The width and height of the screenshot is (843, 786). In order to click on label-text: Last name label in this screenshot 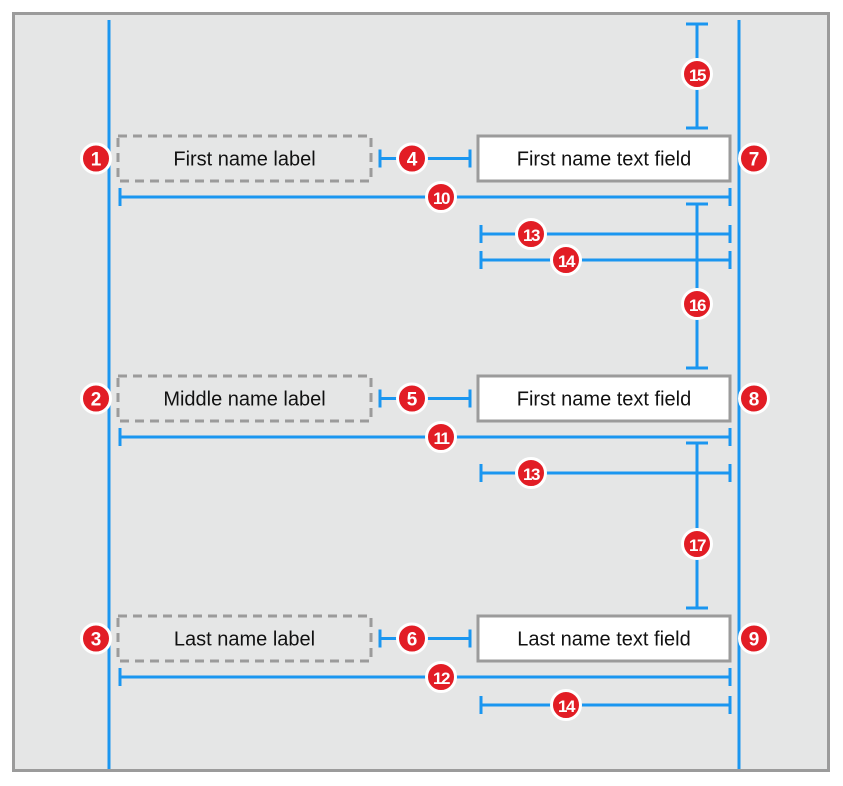, I will do `click(244, 640)`.